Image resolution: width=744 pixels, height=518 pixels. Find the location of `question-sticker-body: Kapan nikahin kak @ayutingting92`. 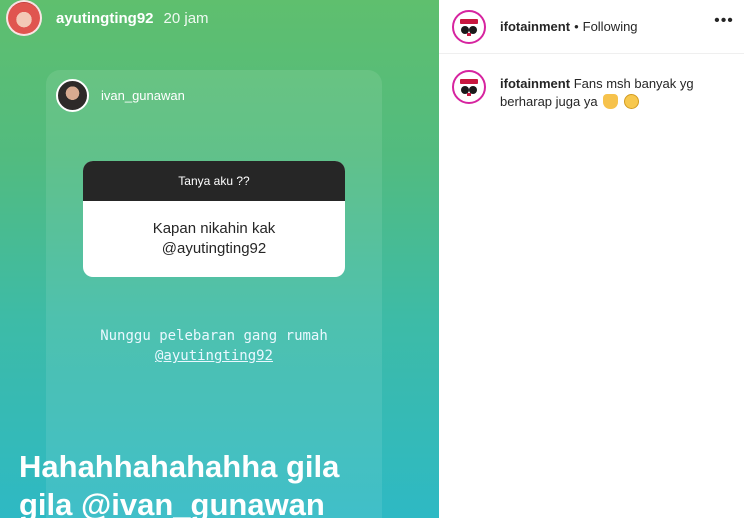

question-sticker-body: Kapan nikahin kak @ayutingting92 is located at coordinates (214, 239).